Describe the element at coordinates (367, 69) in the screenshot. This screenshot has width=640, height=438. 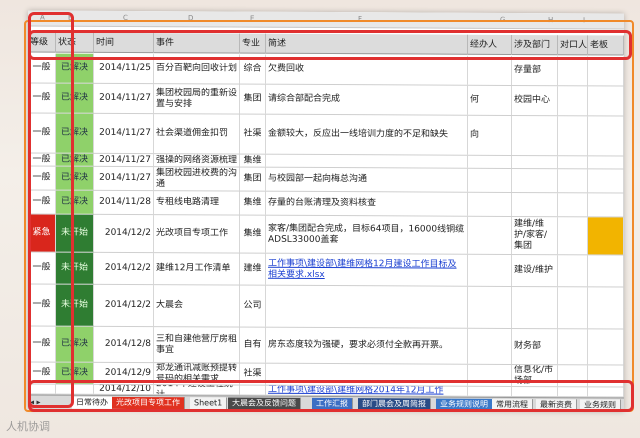
I see `description-cell: 欠费回收` at that location.